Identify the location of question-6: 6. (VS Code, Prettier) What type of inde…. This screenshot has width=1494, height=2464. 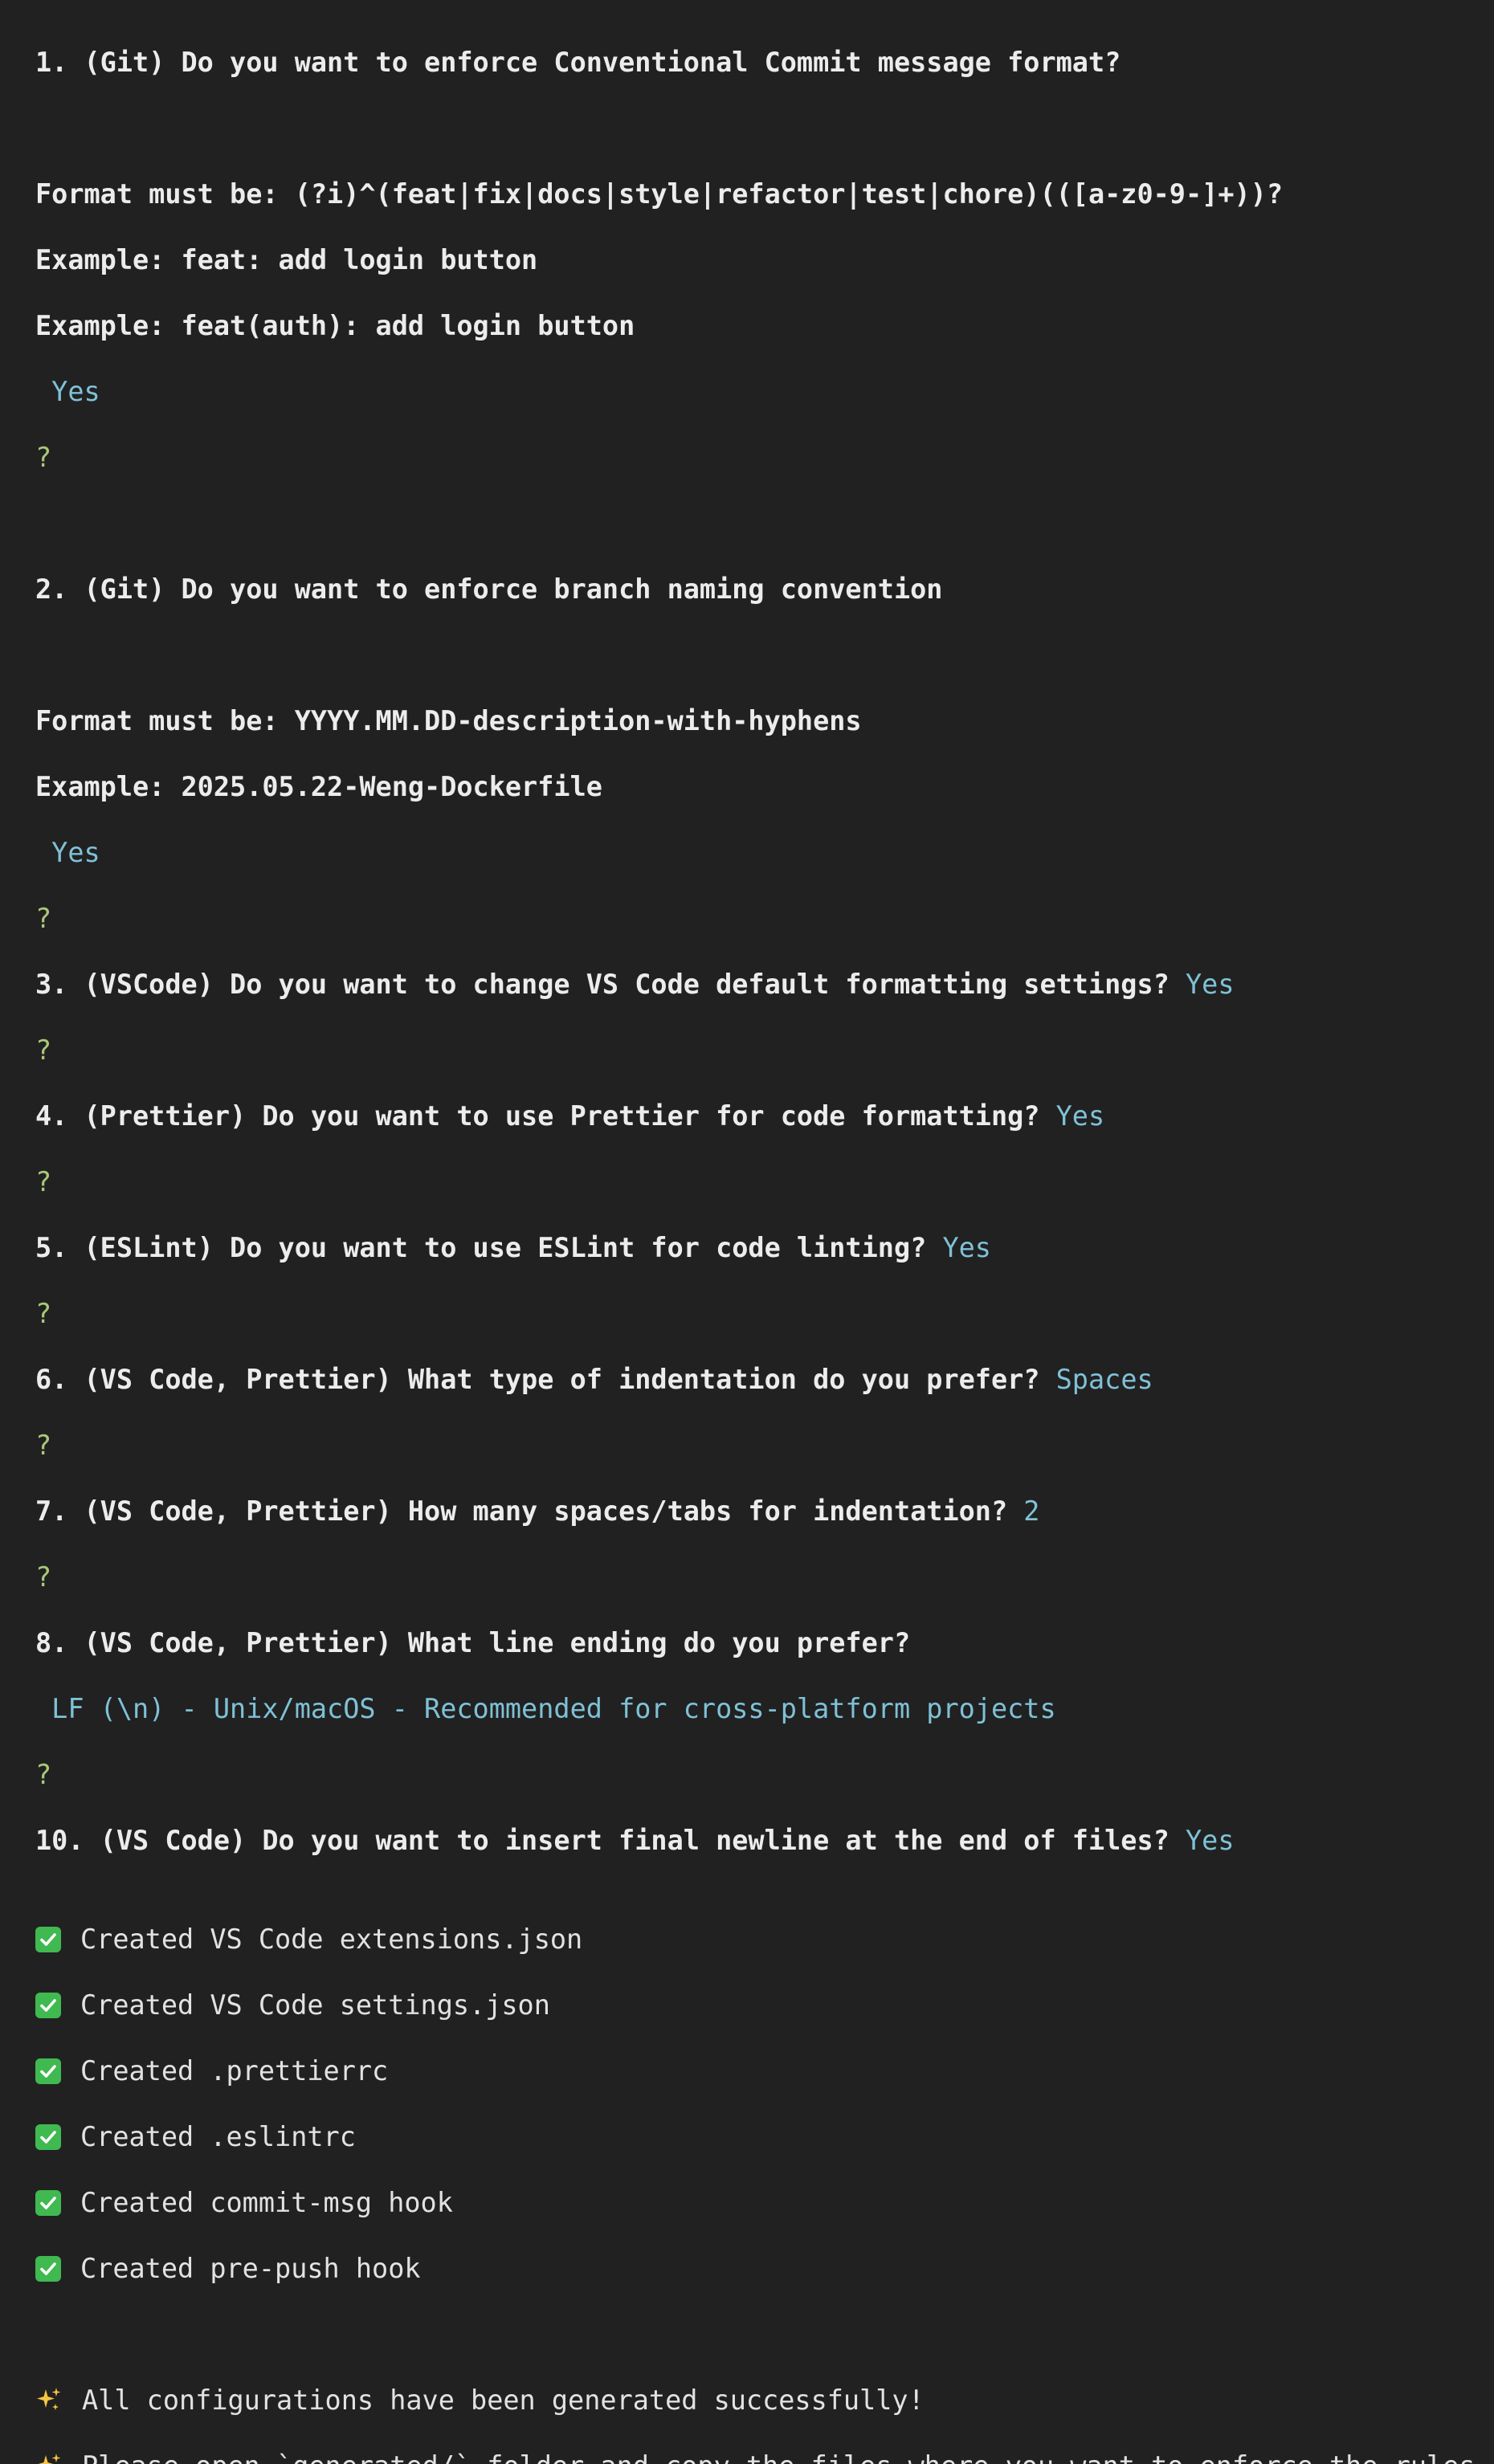
(764, 1379).